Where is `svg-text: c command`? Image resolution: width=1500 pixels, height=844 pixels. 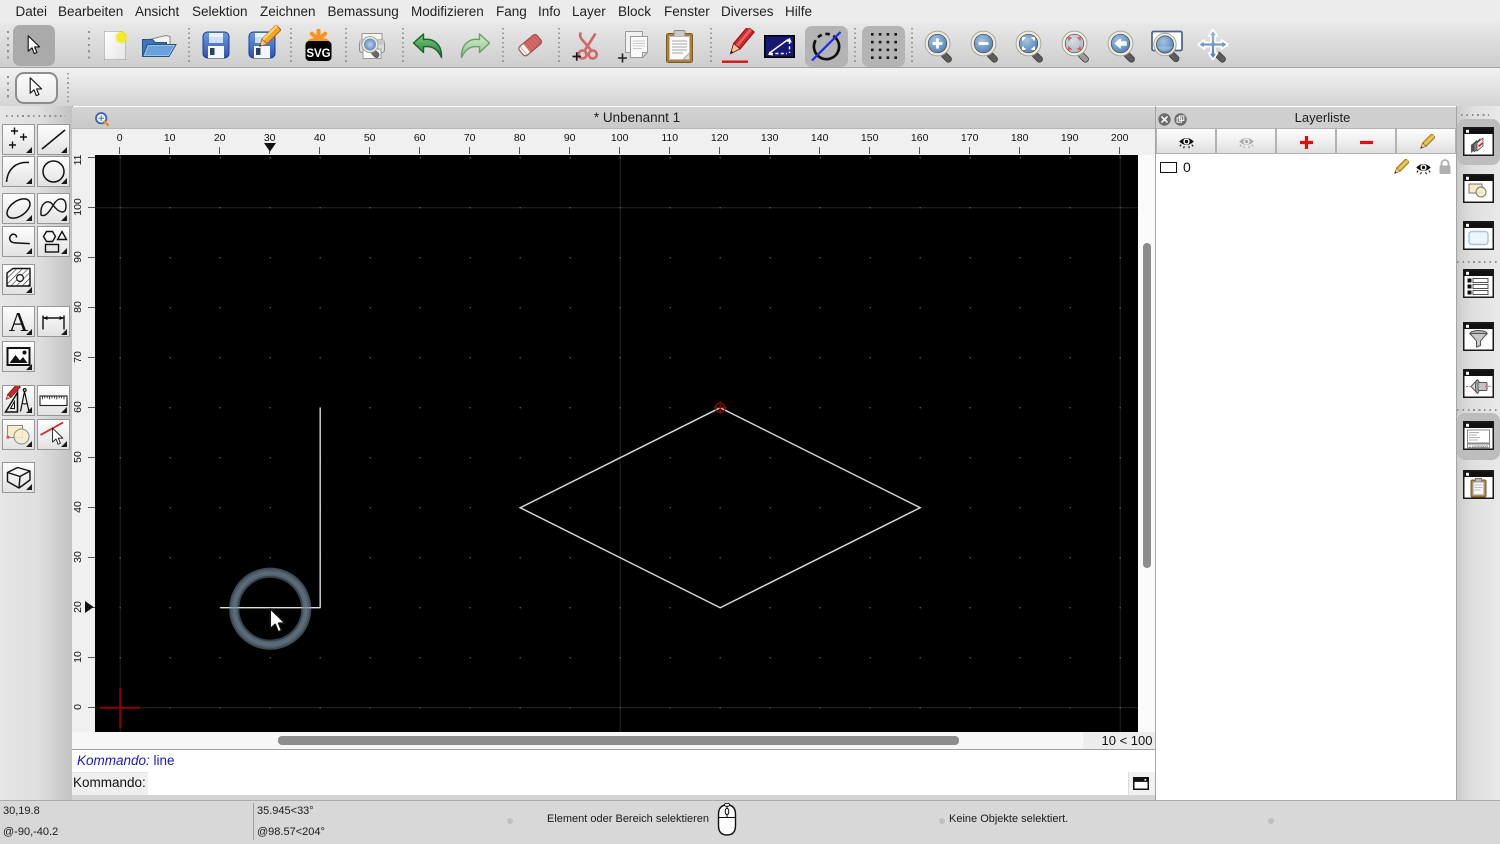 svg-text: c command is located at coordinates (1478, 446).